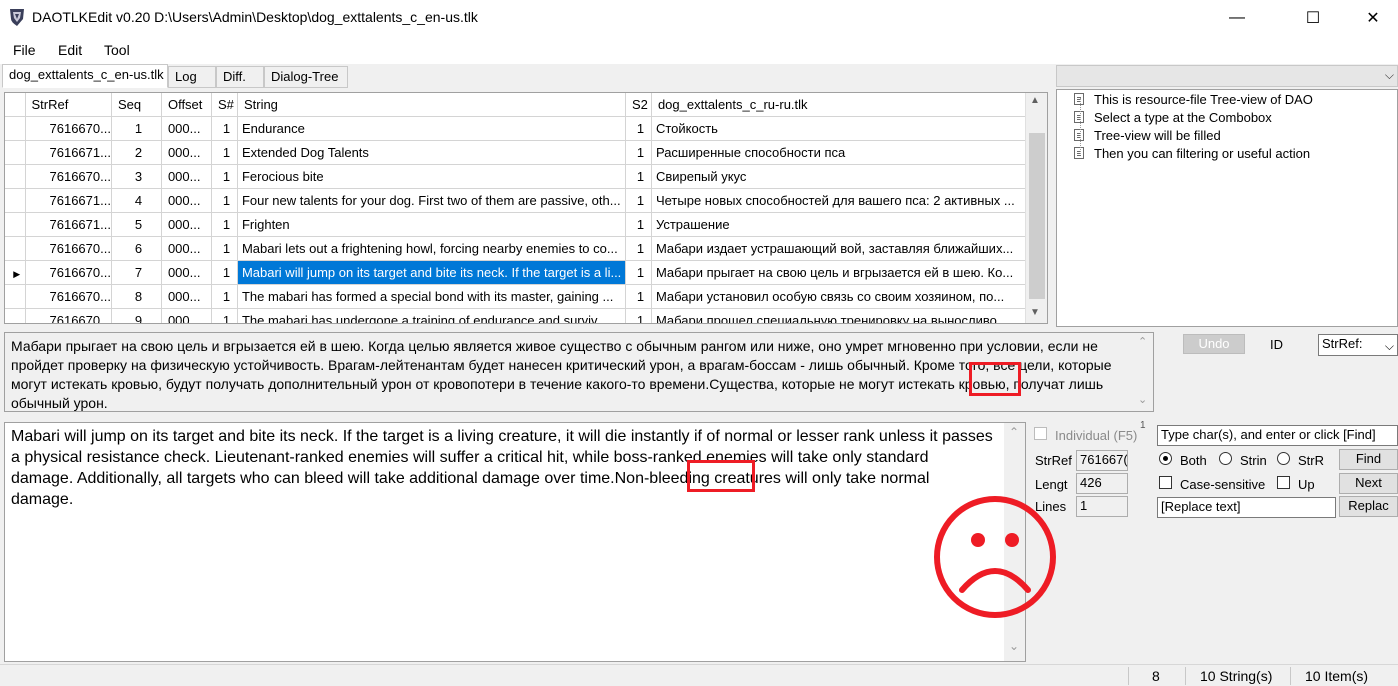  I want to click on tab-diff: Diff., so click(240, 77).